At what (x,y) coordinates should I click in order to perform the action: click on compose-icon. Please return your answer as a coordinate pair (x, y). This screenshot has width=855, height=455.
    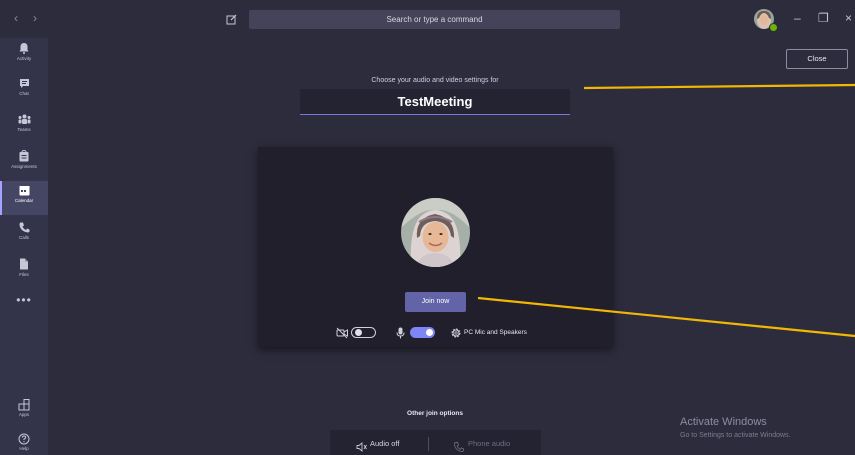
    Looking at the image, I should click on (231, 21).